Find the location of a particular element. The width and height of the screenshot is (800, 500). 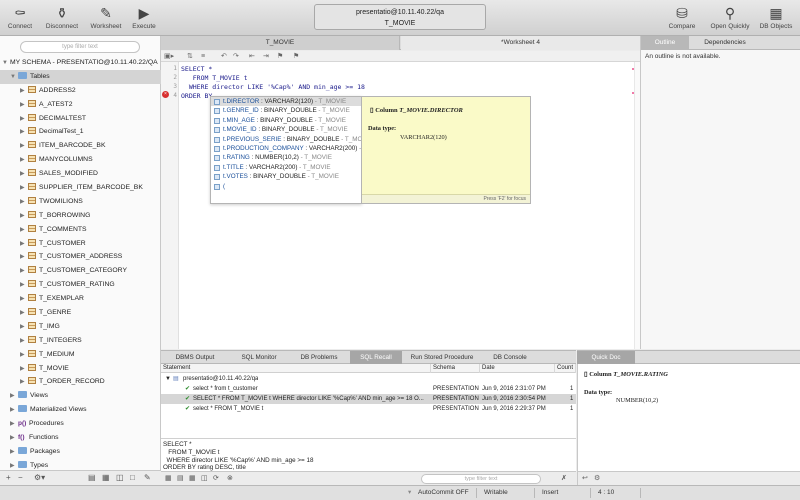

table-item: ▶ TWOMILIONS is located at coordinates (80, 202).